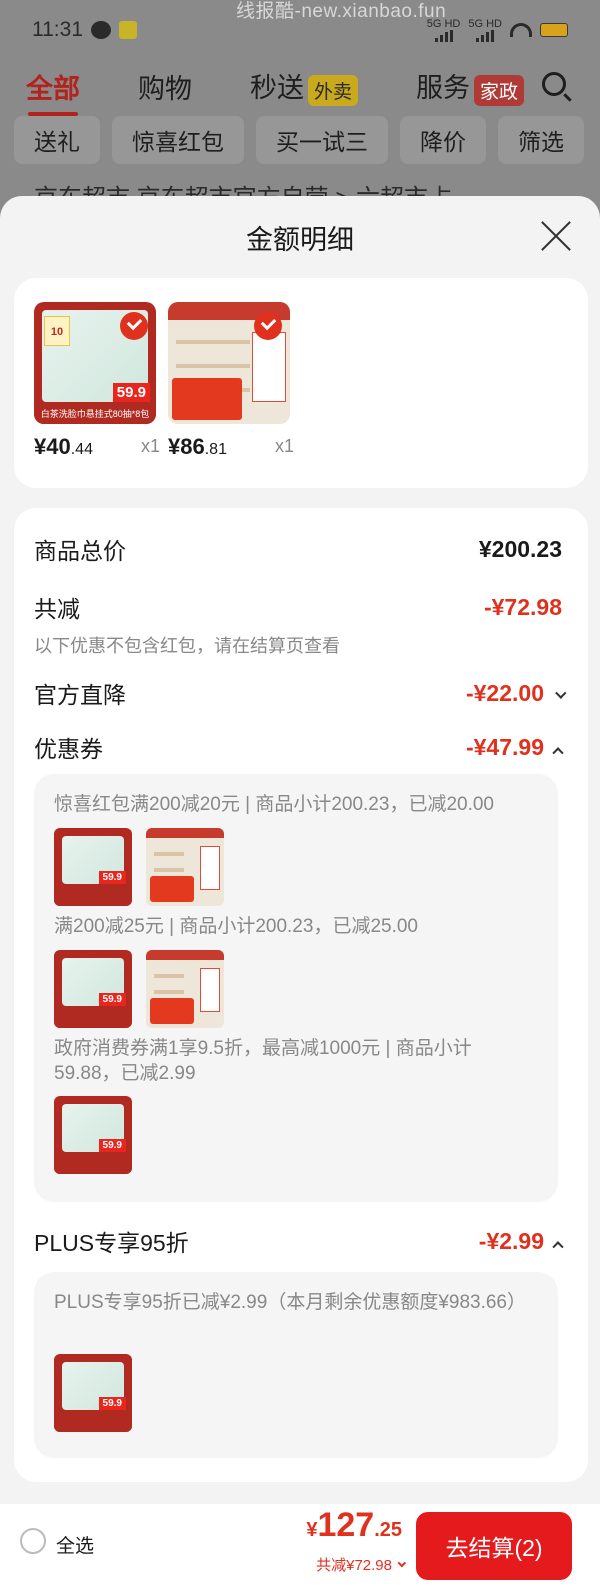 The height and width of the screenshot is (1594, 600). I want to click on app-notification-icon, so click(128, 30).